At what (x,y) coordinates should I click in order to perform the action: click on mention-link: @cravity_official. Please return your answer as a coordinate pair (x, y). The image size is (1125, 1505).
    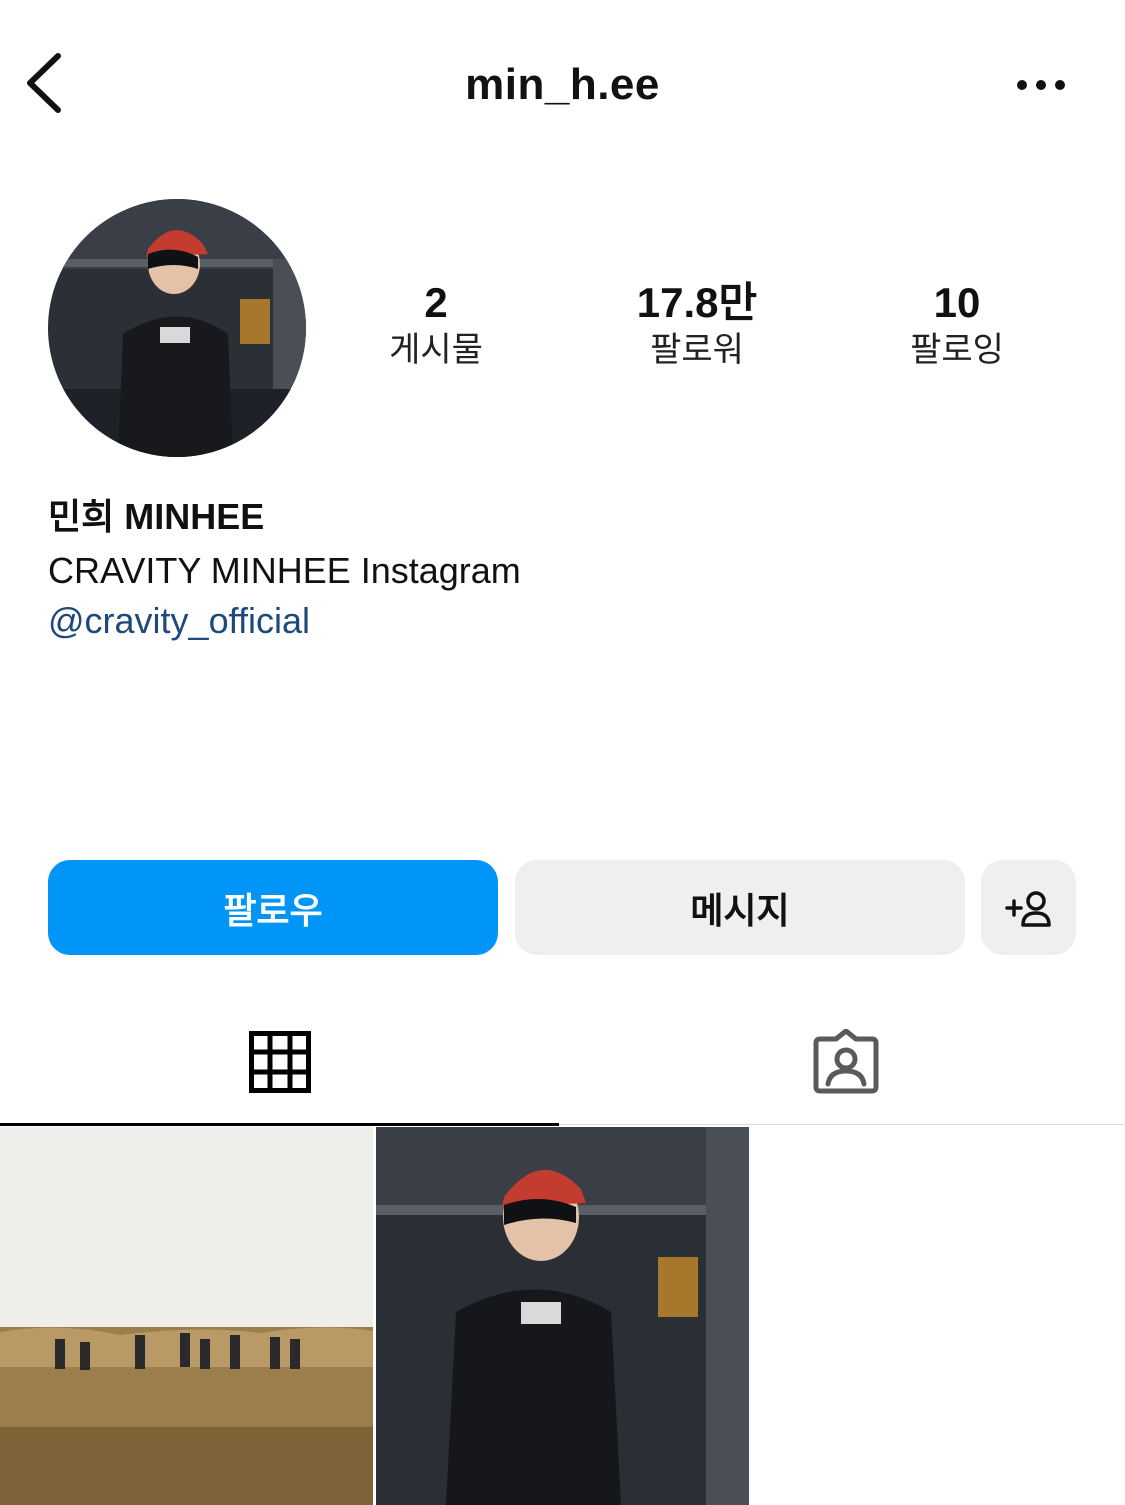
    Looking at the image, I should click on (284, 621).